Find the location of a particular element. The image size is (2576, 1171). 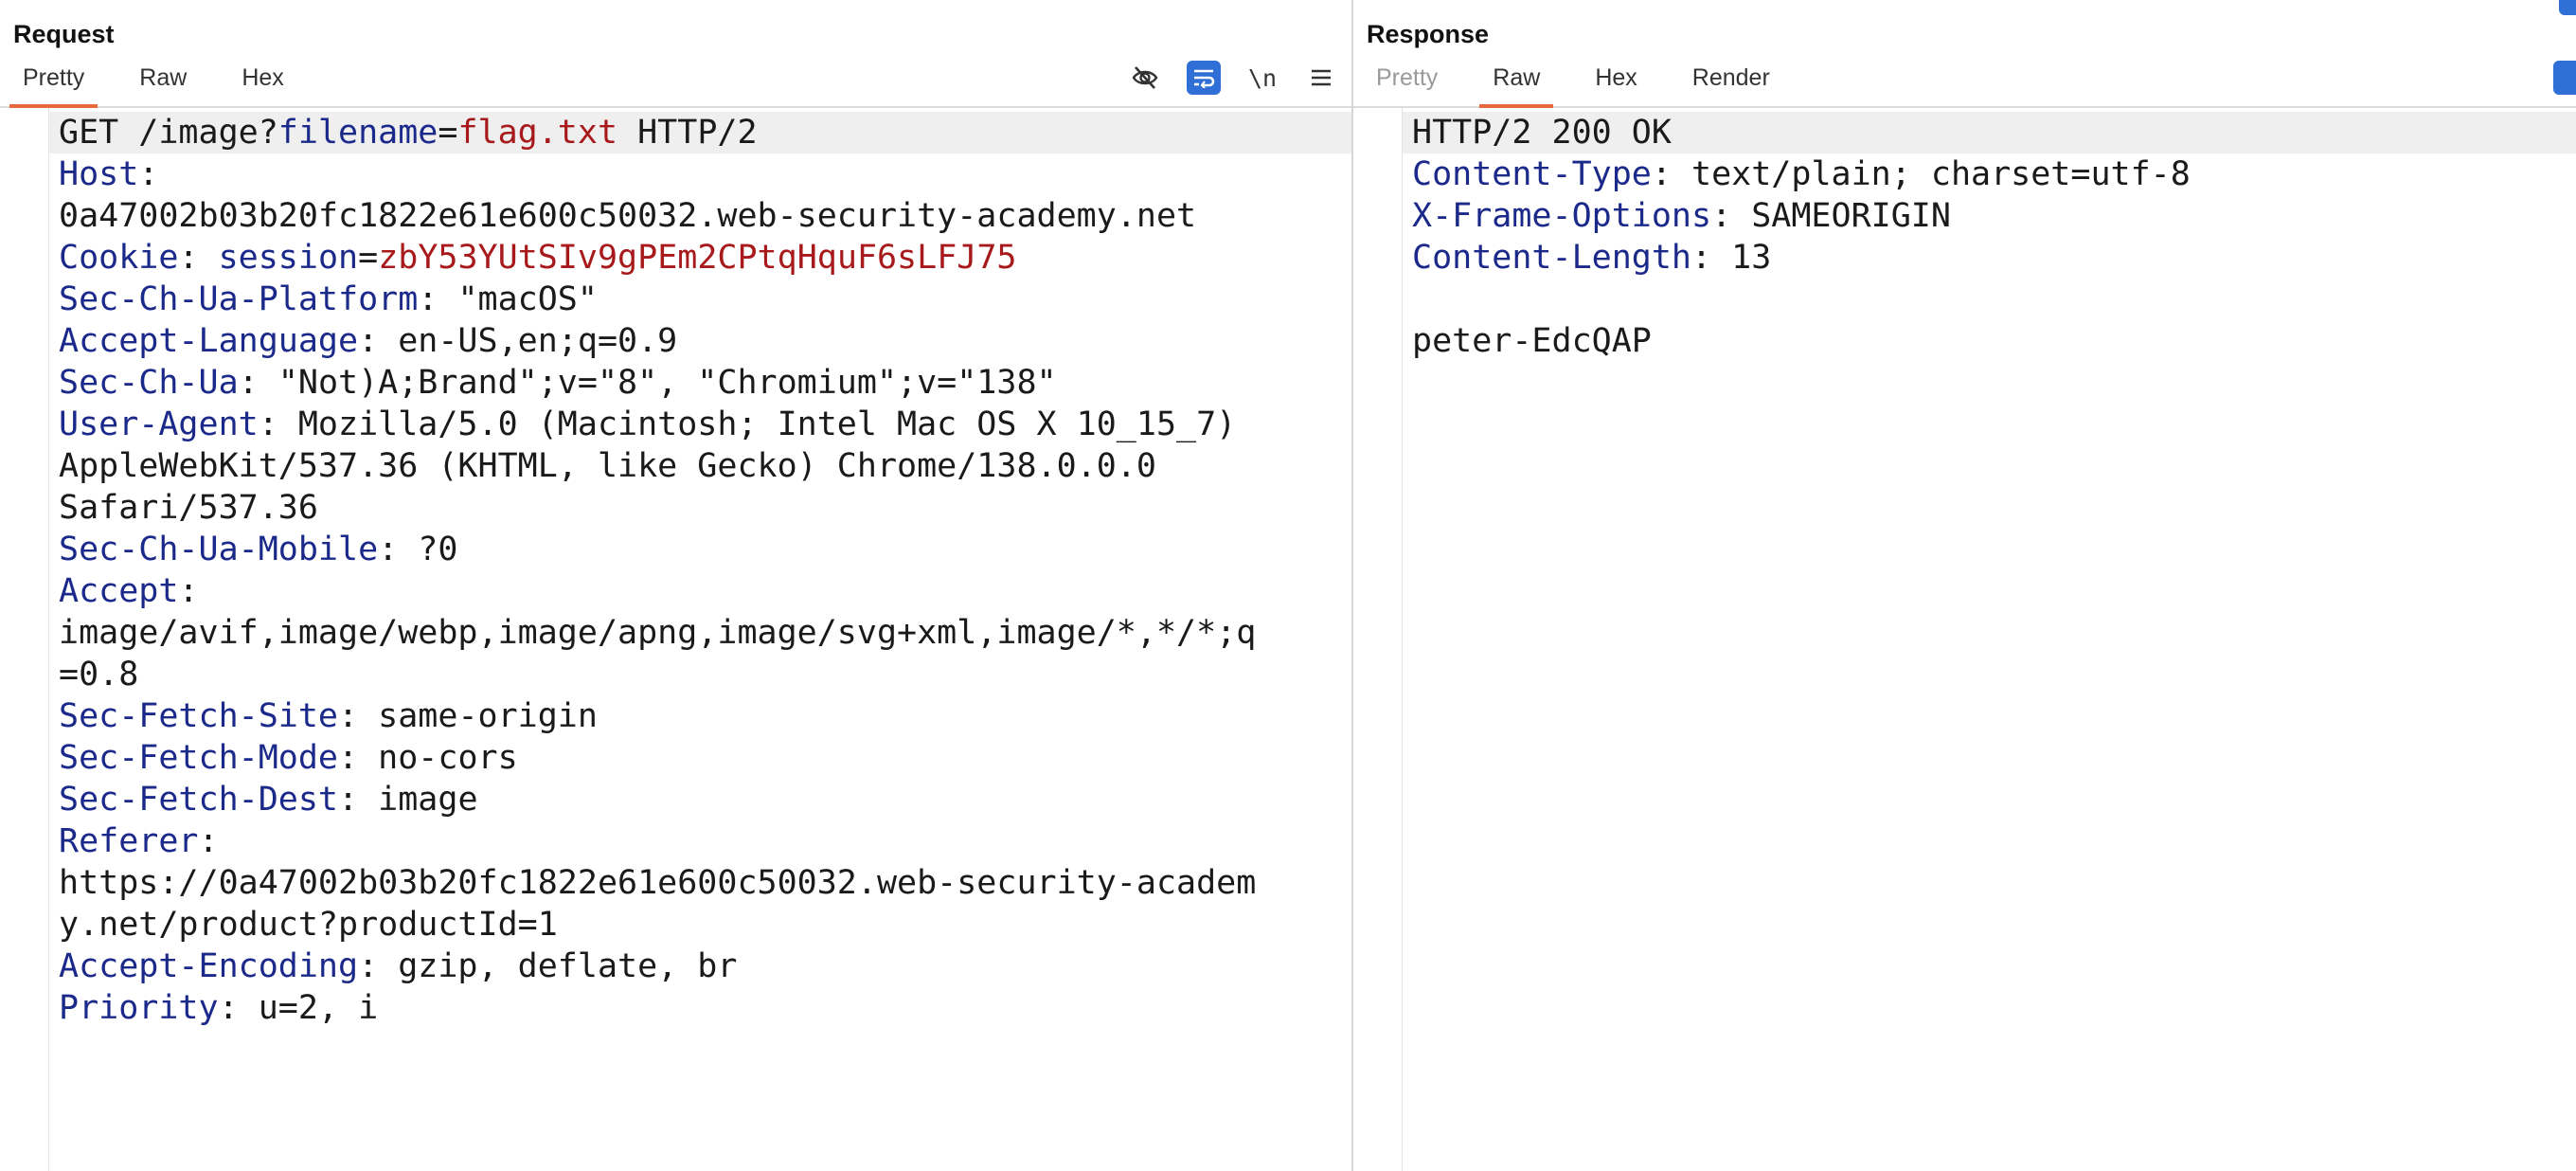

plain-text: : no-cors is located at coordinates (428, 758).